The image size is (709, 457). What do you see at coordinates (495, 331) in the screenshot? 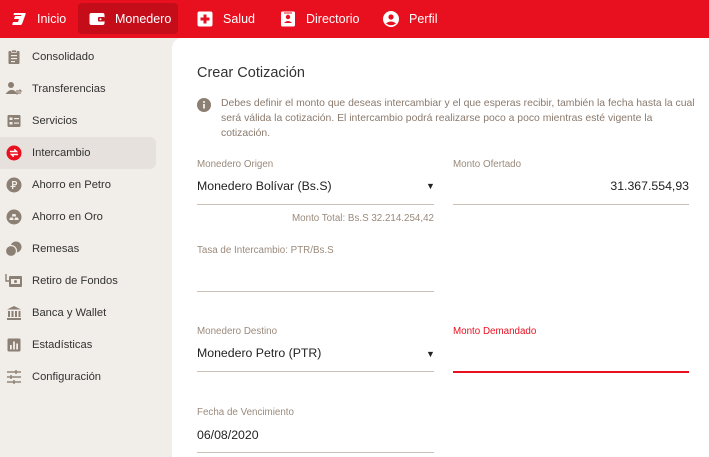
I see `demanded-amount-label: Monto Demandado` at bounding box center [495, 331].